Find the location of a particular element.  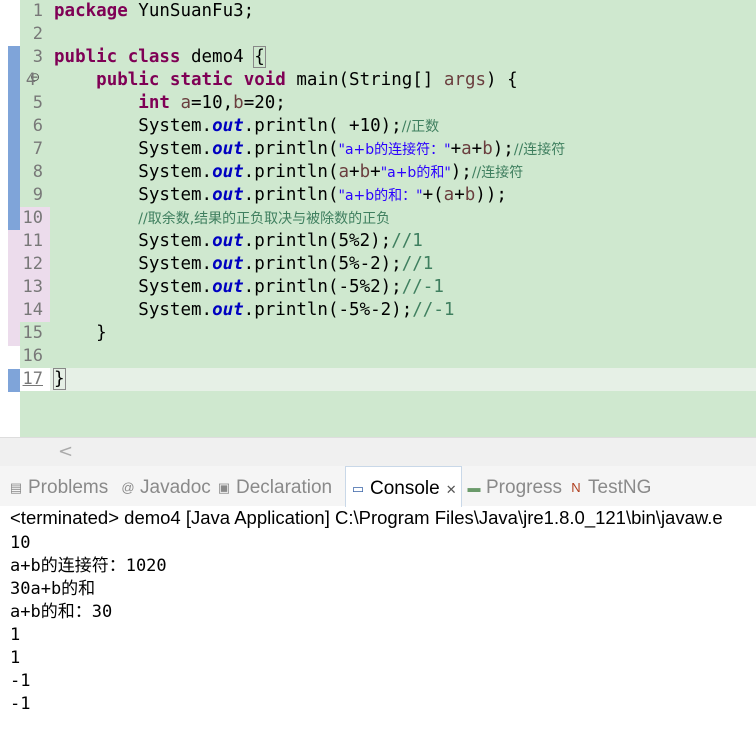

line-number: 3 is located at coordinates (37, 57).